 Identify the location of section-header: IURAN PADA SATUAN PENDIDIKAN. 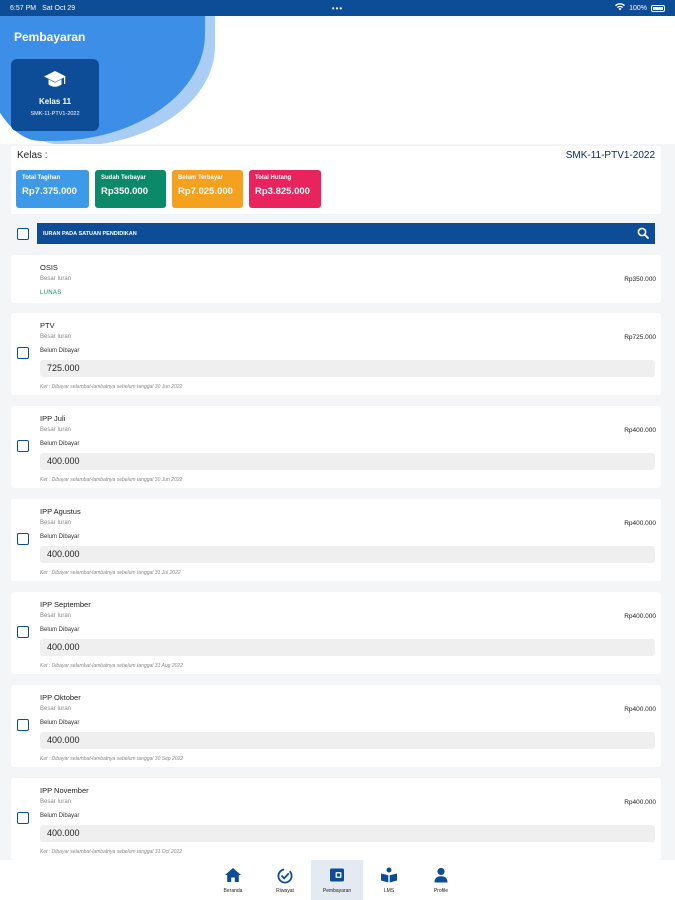
(346, 233).